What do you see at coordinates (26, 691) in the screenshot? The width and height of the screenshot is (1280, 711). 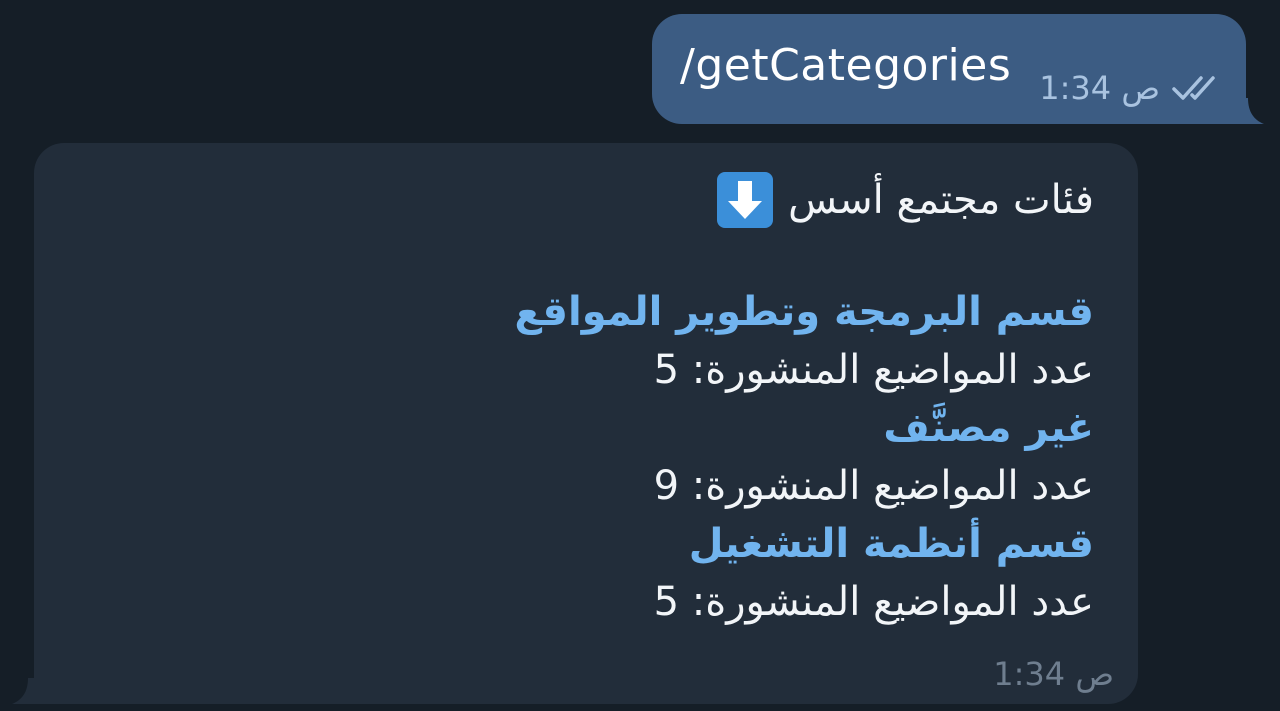 I see `incoming-bubble-tail` at bounding box center [26, 691].